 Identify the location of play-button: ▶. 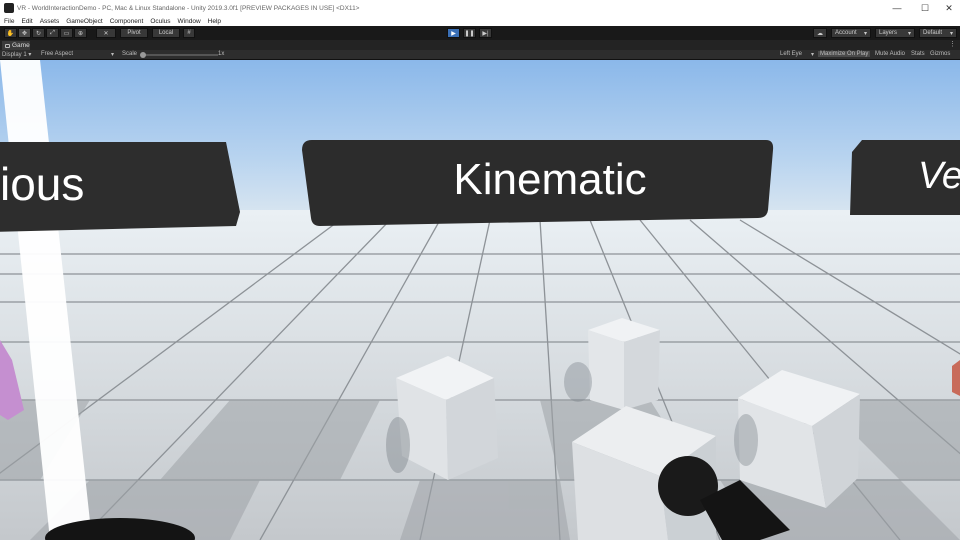
(453, 33).